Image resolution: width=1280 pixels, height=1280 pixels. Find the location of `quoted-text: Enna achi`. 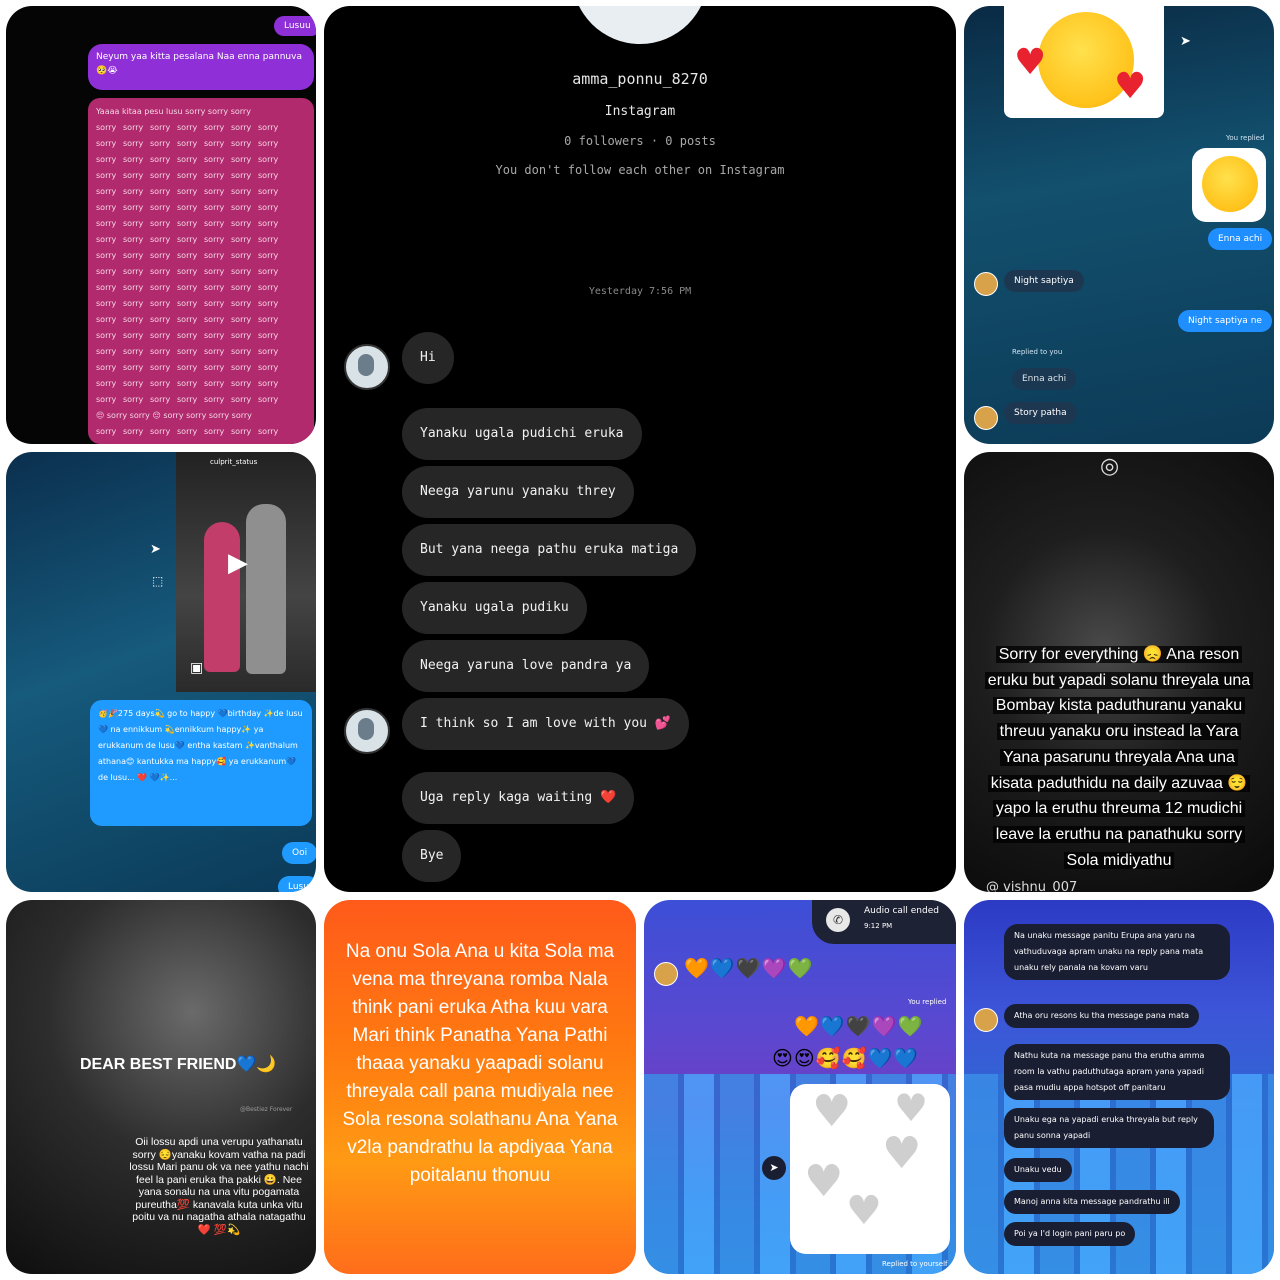

quoted-text: Enna achi is located at coordinates (1044, 379).